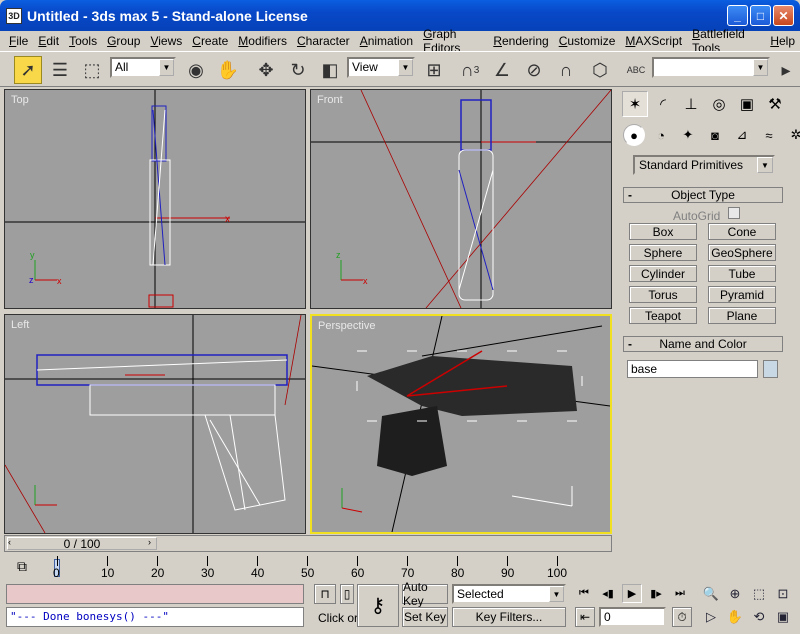 The width and height of the screenshot is (800, 634). What do you see at coordinates (330, 70) in the screenshot?
I see `select-scale-icon: ◧` at bounding box center [330, 70].